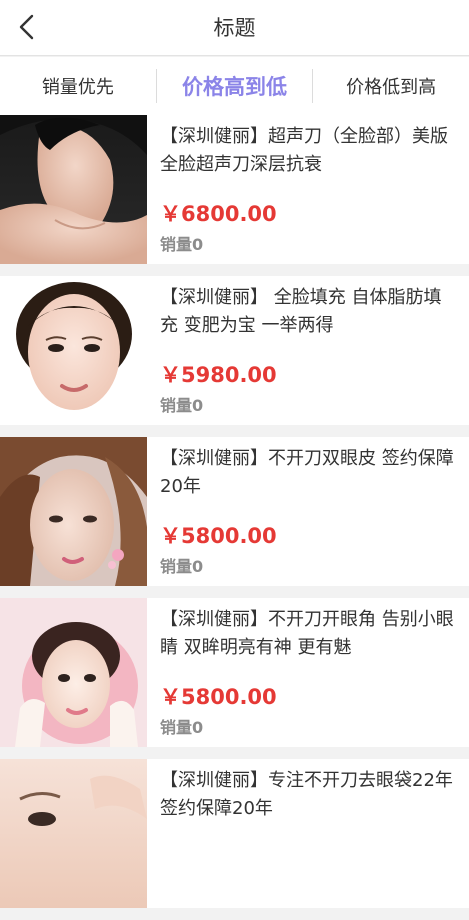 The image size is (469, 920). Describe the element at coordinates (78, 86) in the screenshot. I see `tab-sales-first: 销量优先` at that location.